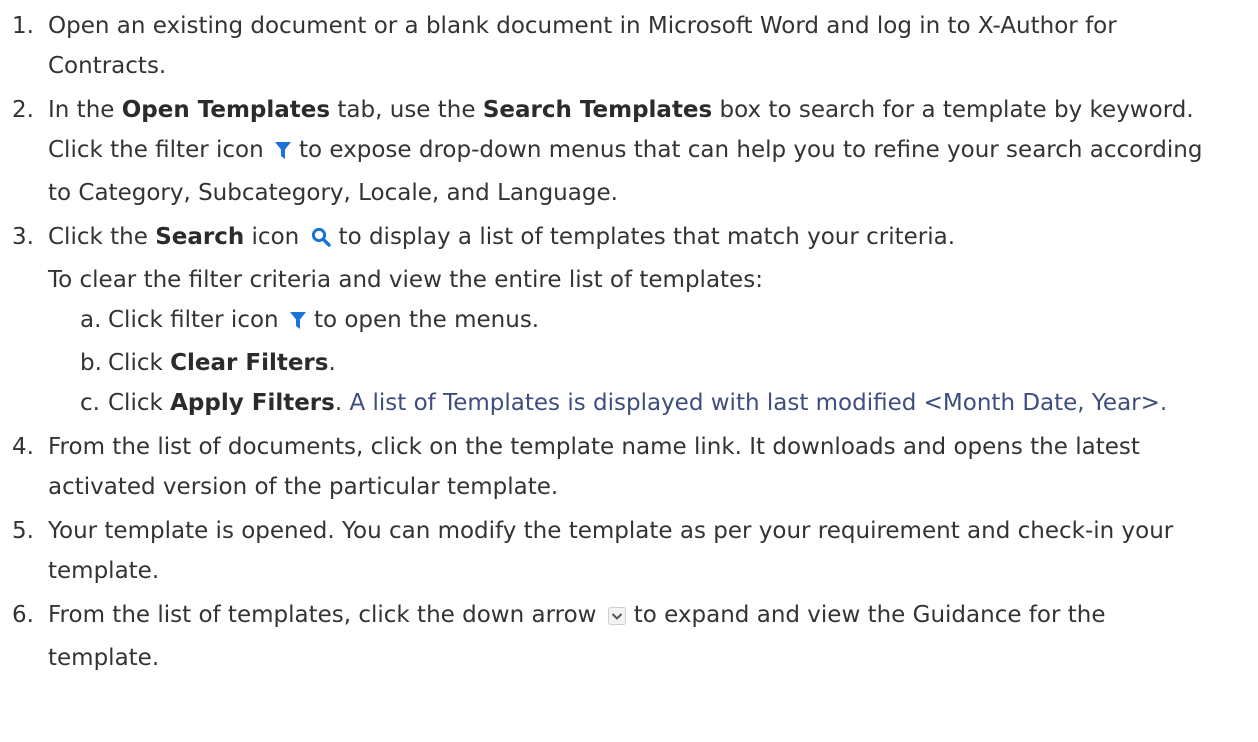 The image size is (1258, 742). Describe the element at coordinates (193, 320) in the screenshot. I see `step-text: Click filter icon` at that location.